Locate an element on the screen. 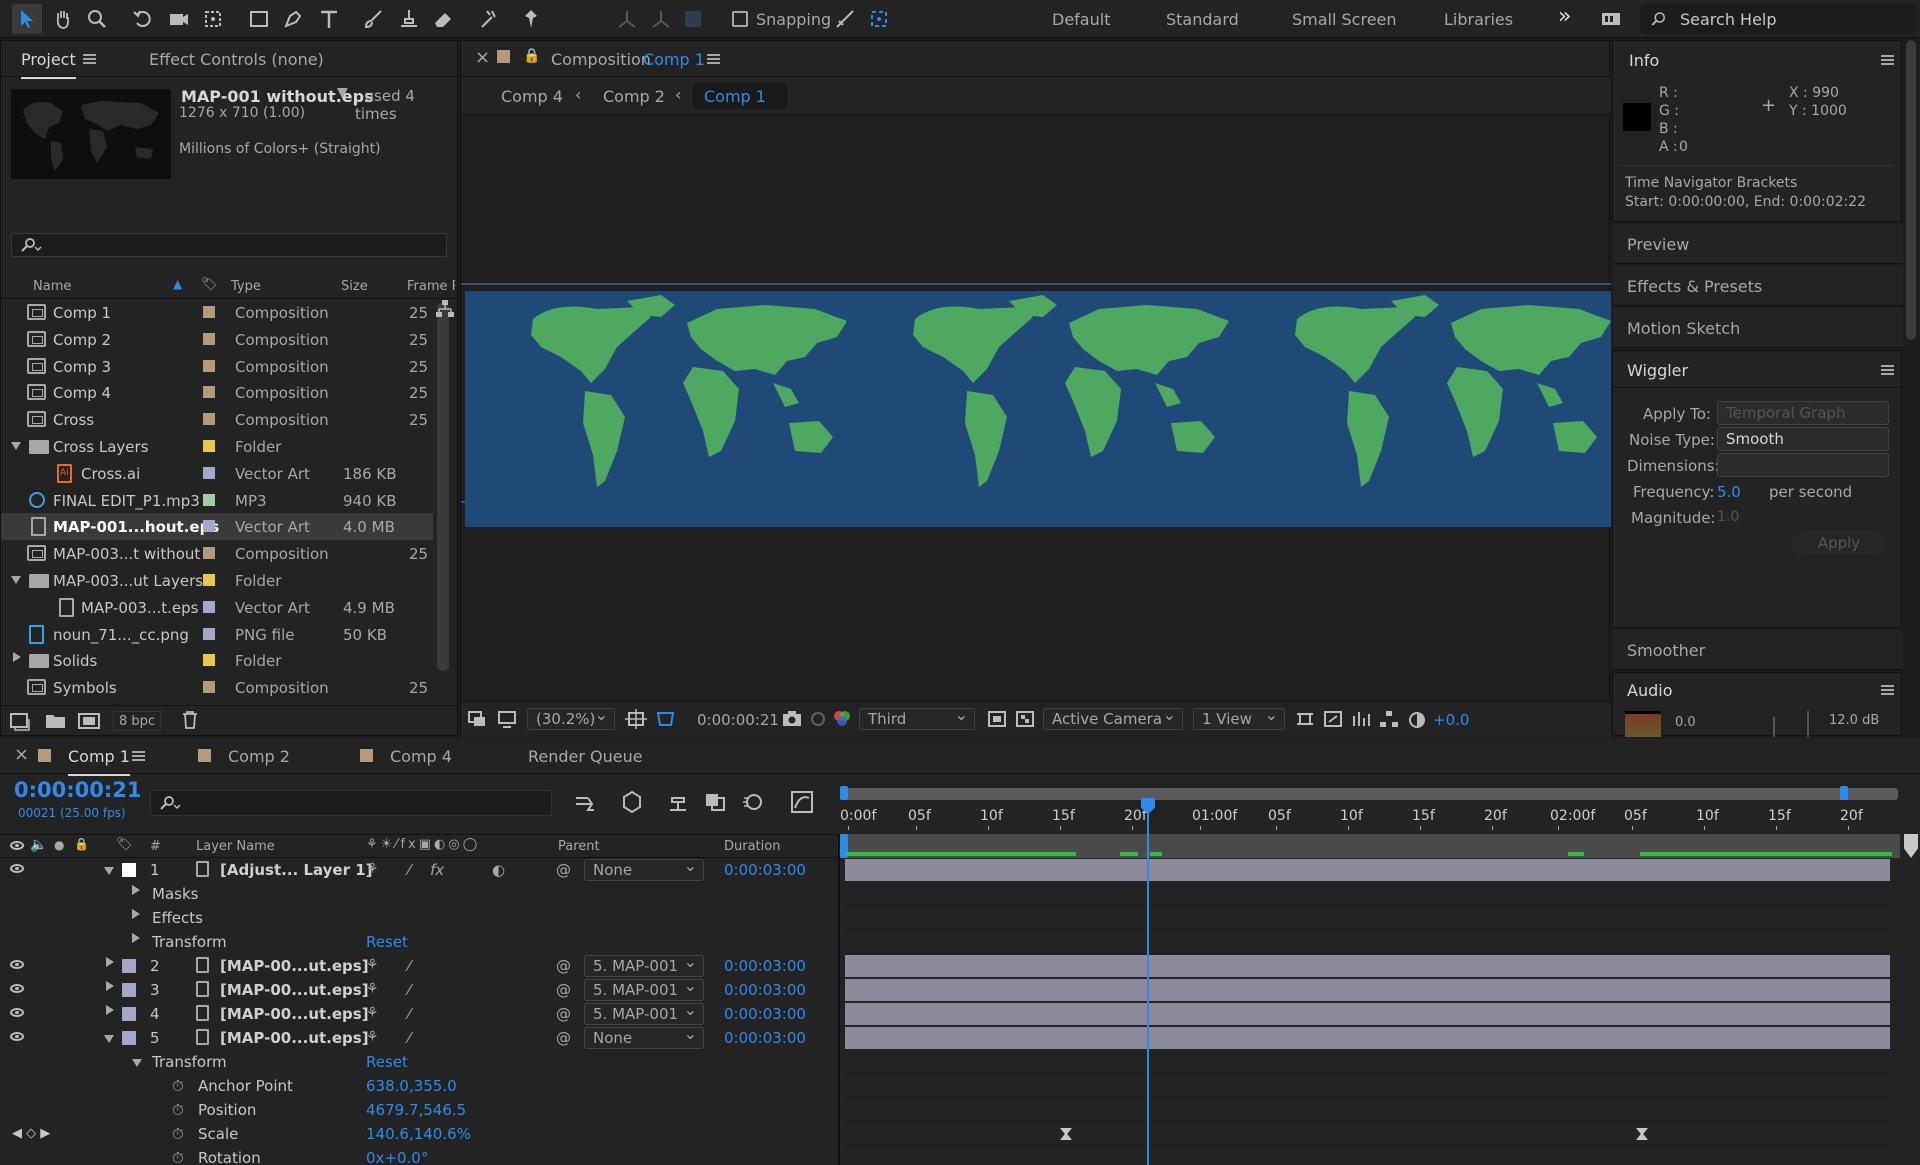 This screenshot has width=1920, height=1165. hide-shy-layers-icon is located at coordinates (678, 802).